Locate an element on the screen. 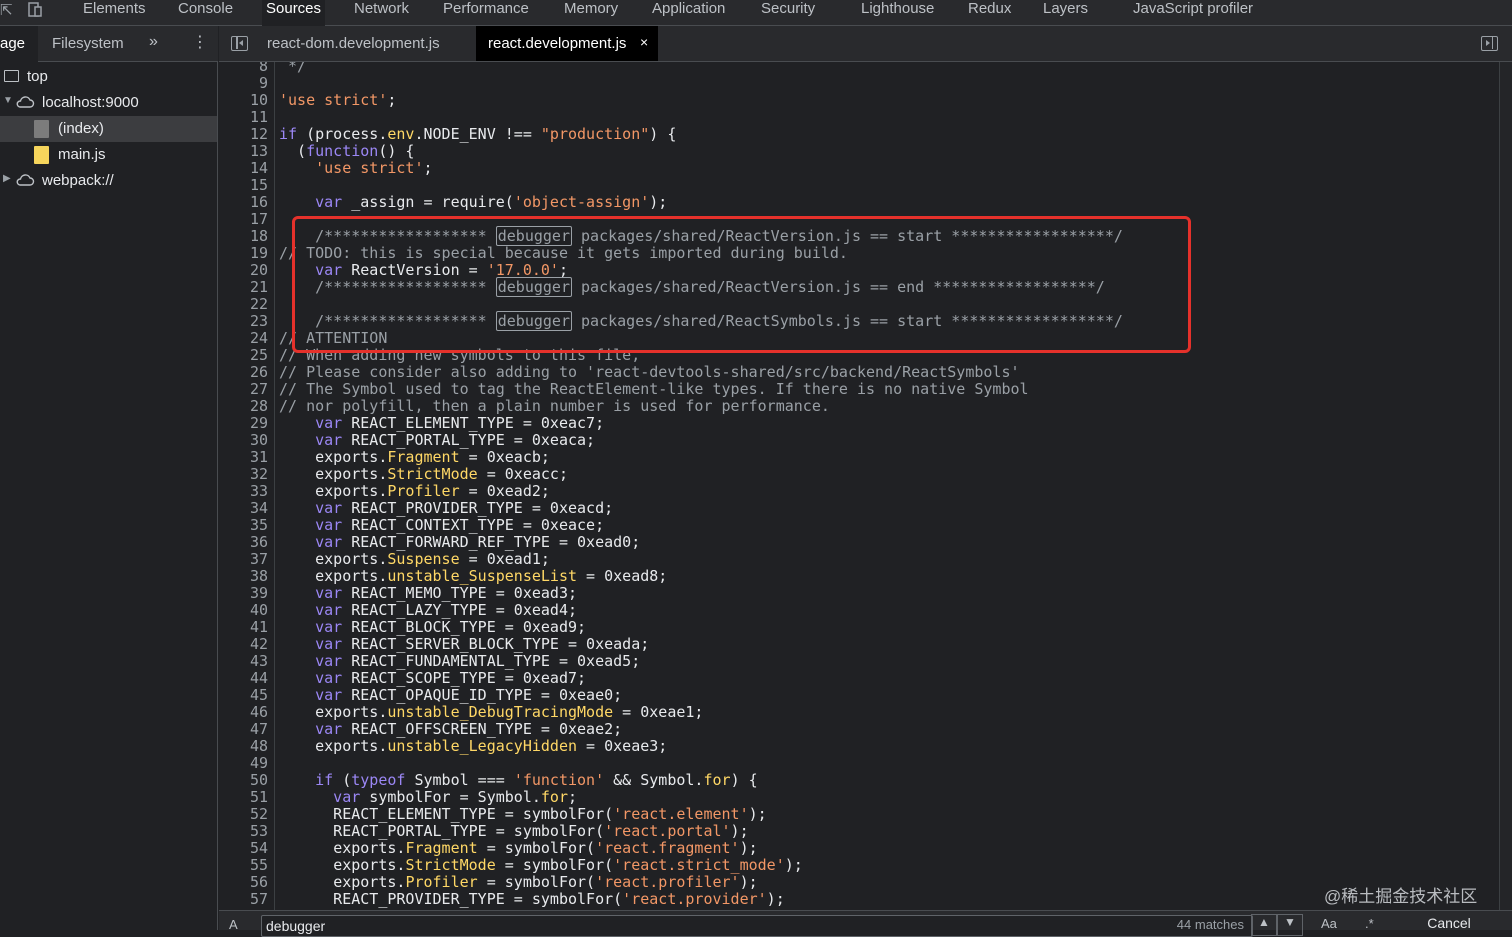  line-number: 16 is located at coordinates (243, 202).